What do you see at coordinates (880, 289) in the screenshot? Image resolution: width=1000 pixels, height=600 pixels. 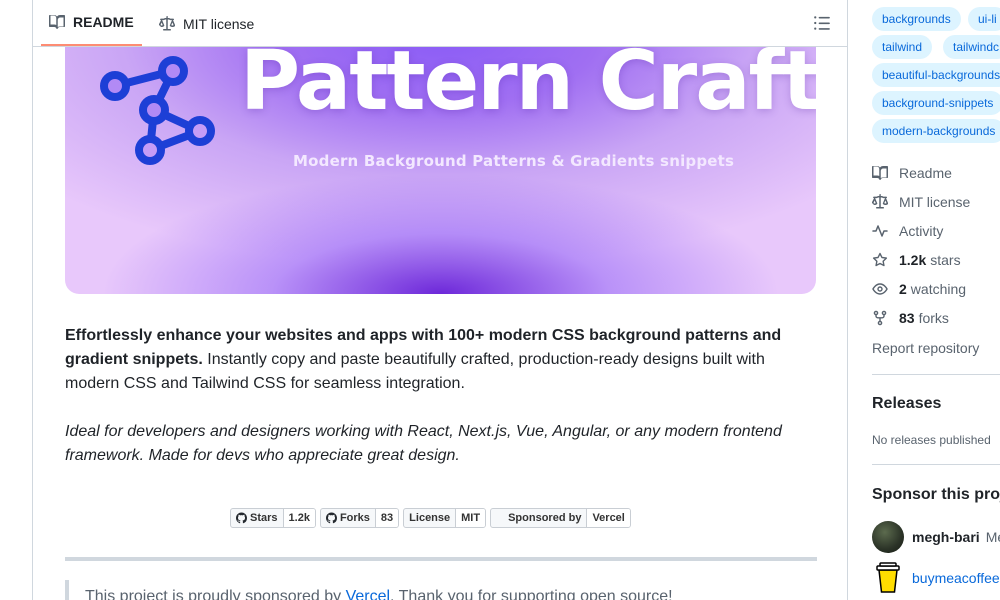 I see `eye-icon` at bounding box center [880, 289].